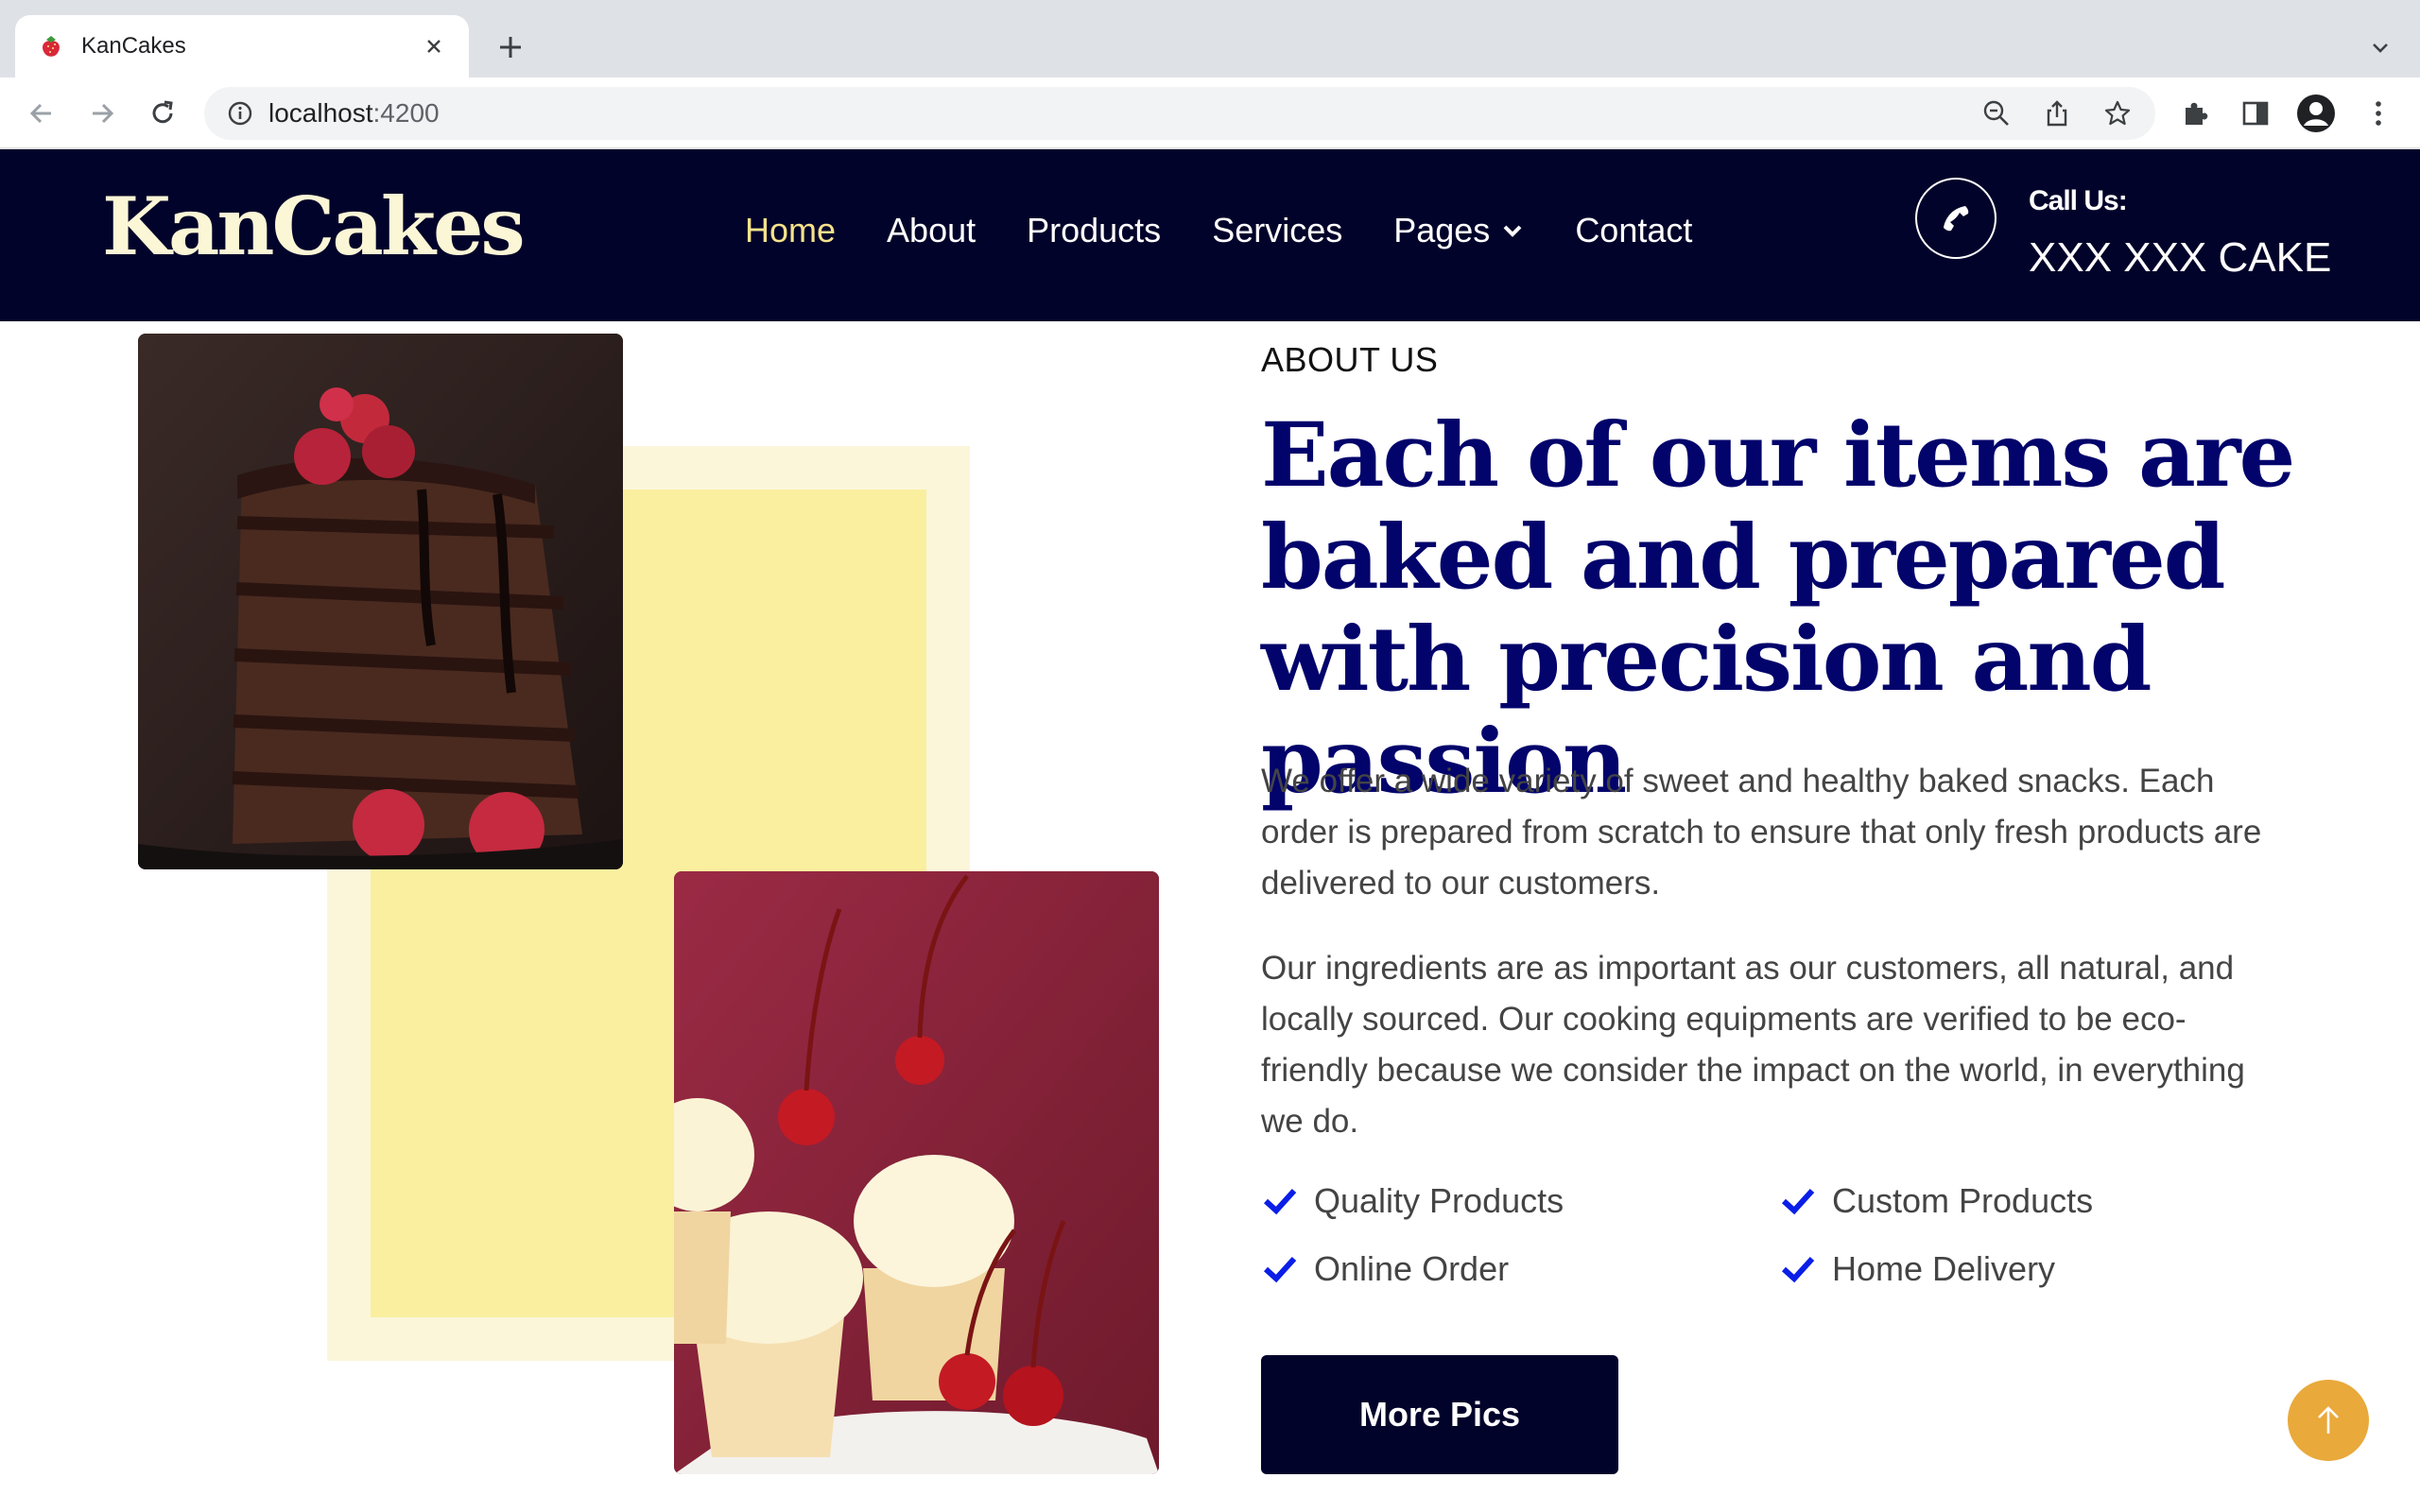 This screenshot has height=1512, width=2420. I want to click on feature-item: Quality Products, so click(1520, 1201).